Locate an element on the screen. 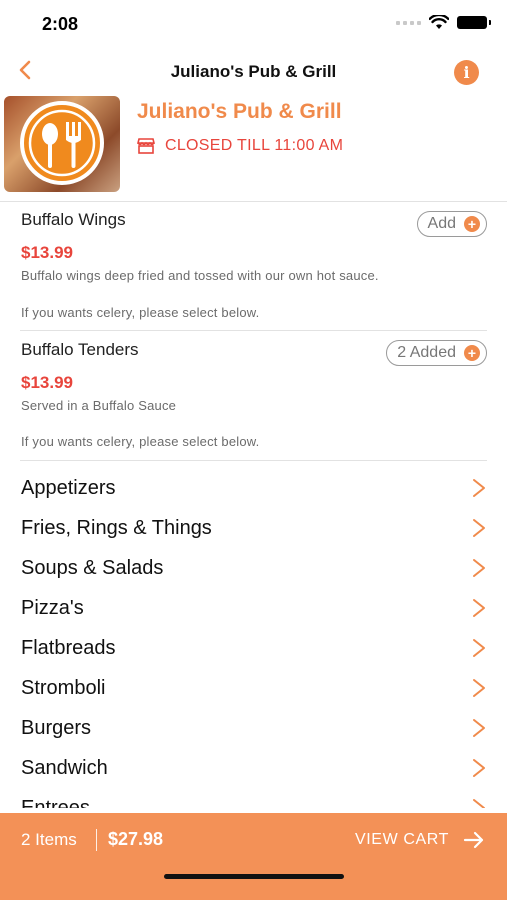 This screenshot has width=507, height=900. nav-bar: Juliano's Pub & Grill i is located at coordinates (253, 72).